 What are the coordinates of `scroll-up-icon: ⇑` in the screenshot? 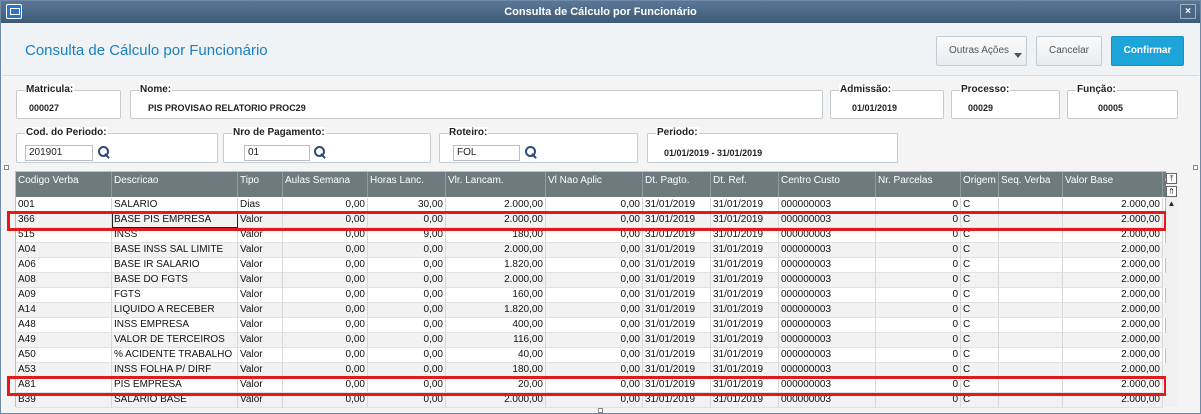 It's located at (1171, 191).